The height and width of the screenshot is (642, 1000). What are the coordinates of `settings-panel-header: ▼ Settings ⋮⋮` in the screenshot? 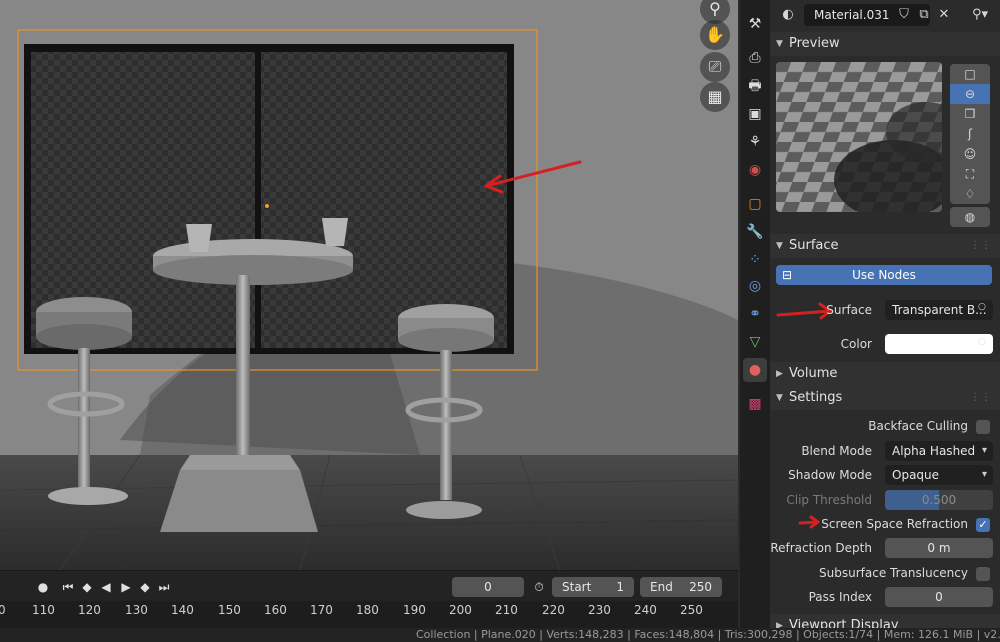 It's located at (885, 398).